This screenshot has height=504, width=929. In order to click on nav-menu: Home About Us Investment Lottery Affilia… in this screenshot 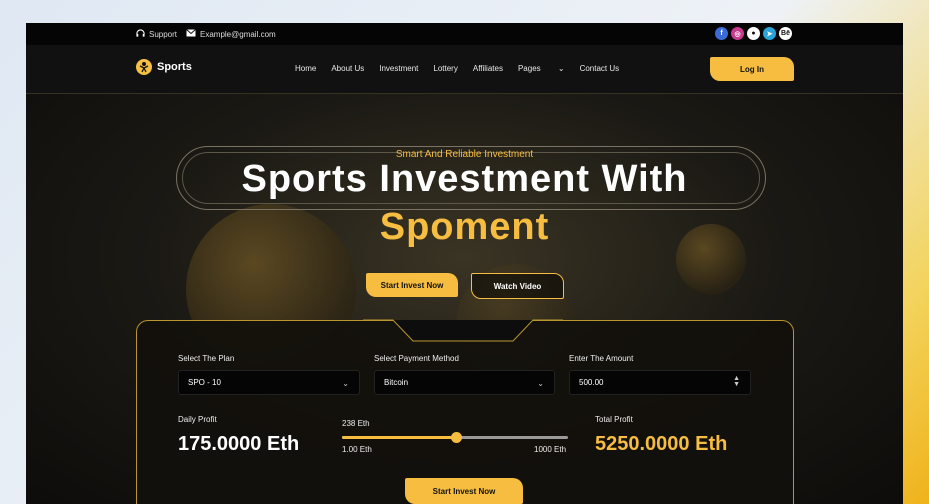, I will do `click(464, 68)`.